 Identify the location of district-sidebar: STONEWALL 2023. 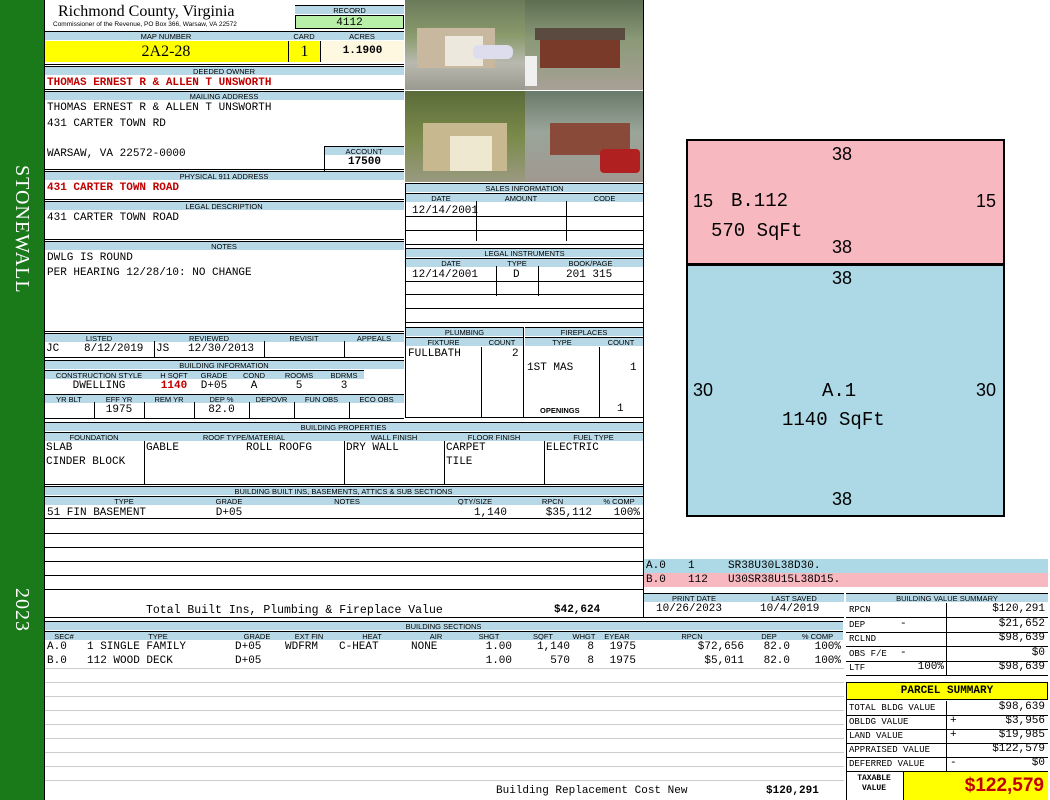
(22, 400).